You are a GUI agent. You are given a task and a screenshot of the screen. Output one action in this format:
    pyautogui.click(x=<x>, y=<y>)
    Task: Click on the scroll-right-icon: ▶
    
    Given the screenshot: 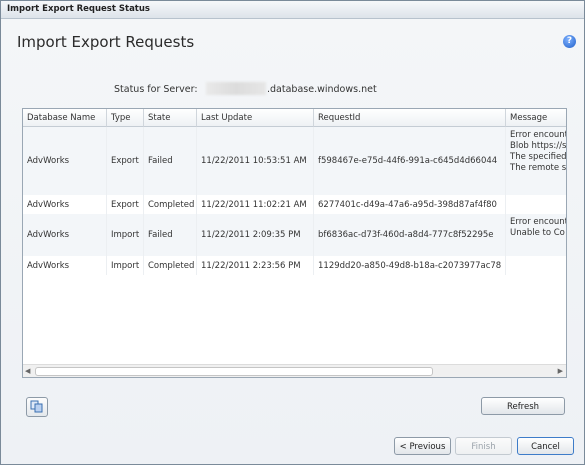 What is the action you would take?
    pyautogui.click(x=560, y=371)
    